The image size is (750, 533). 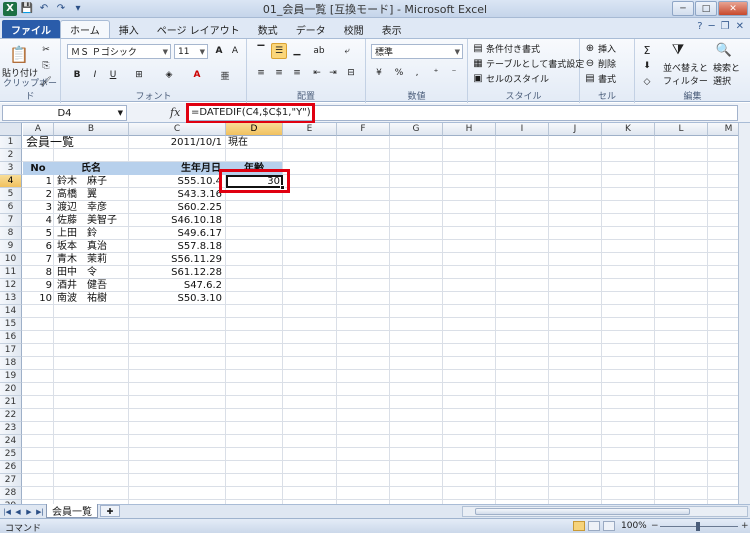 I want to click on find-select-icon: 🔍, so click(x=724, y=50).